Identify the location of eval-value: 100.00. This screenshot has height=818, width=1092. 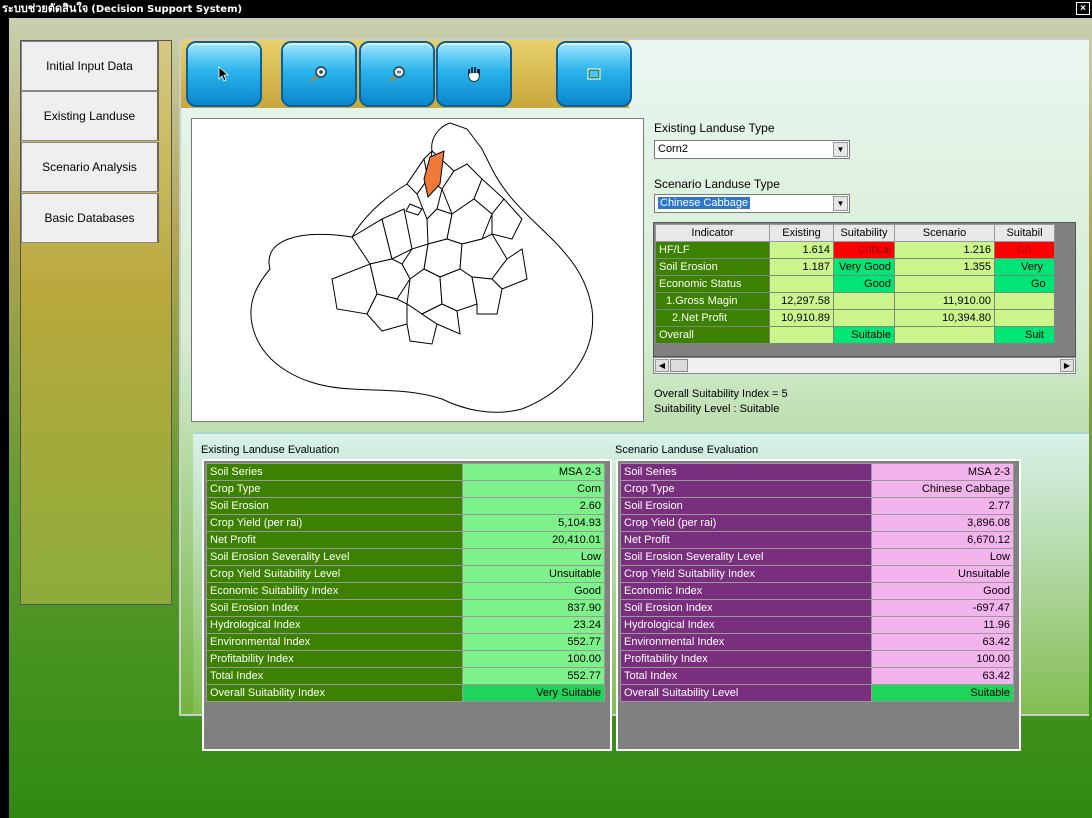
(533, 659).